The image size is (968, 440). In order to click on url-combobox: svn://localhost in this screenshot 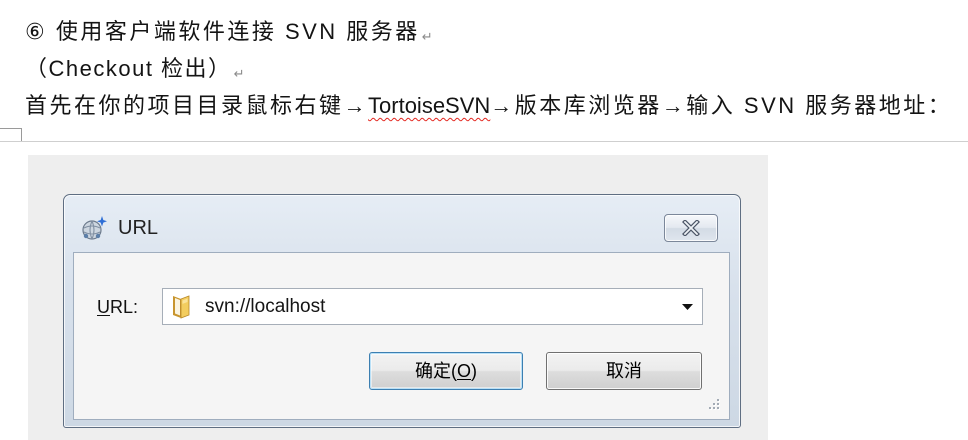, I will do `click(432, 306)`.